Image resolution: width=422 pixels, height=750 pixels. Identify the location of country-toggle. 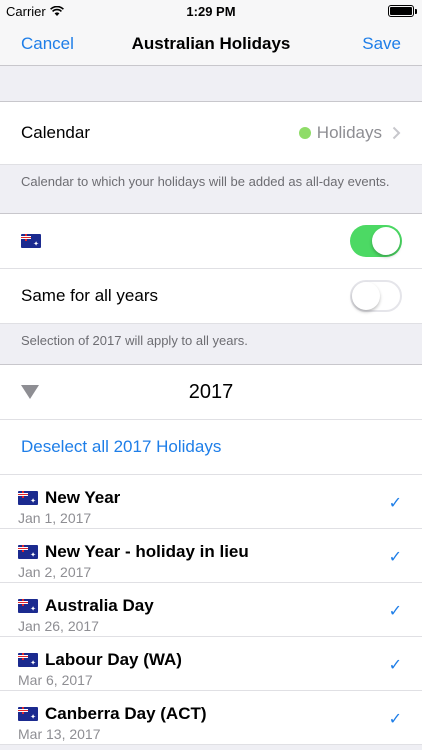
(376, 241).